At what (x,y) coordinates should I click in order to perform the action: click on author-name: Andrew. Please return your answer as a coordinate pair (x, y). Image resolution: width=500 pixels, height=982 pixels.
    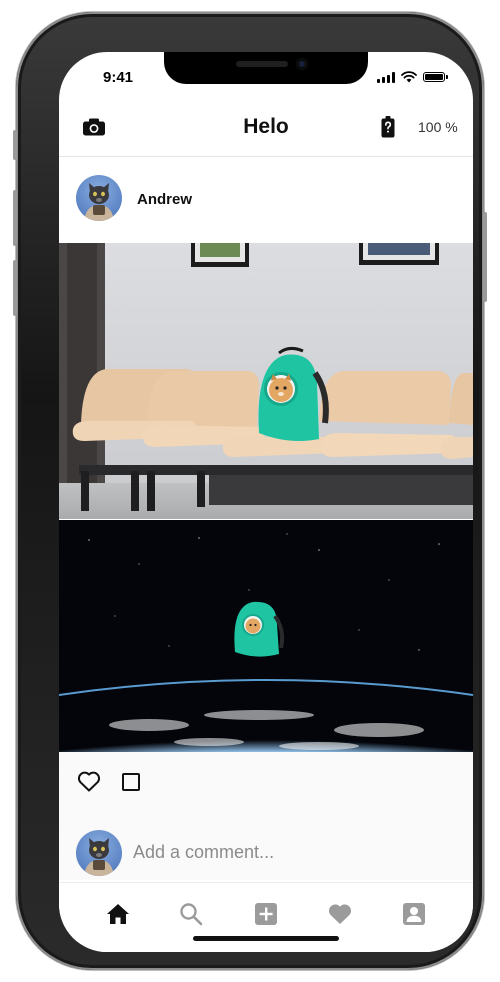
    Looking at the image, I should click on (164, 199).